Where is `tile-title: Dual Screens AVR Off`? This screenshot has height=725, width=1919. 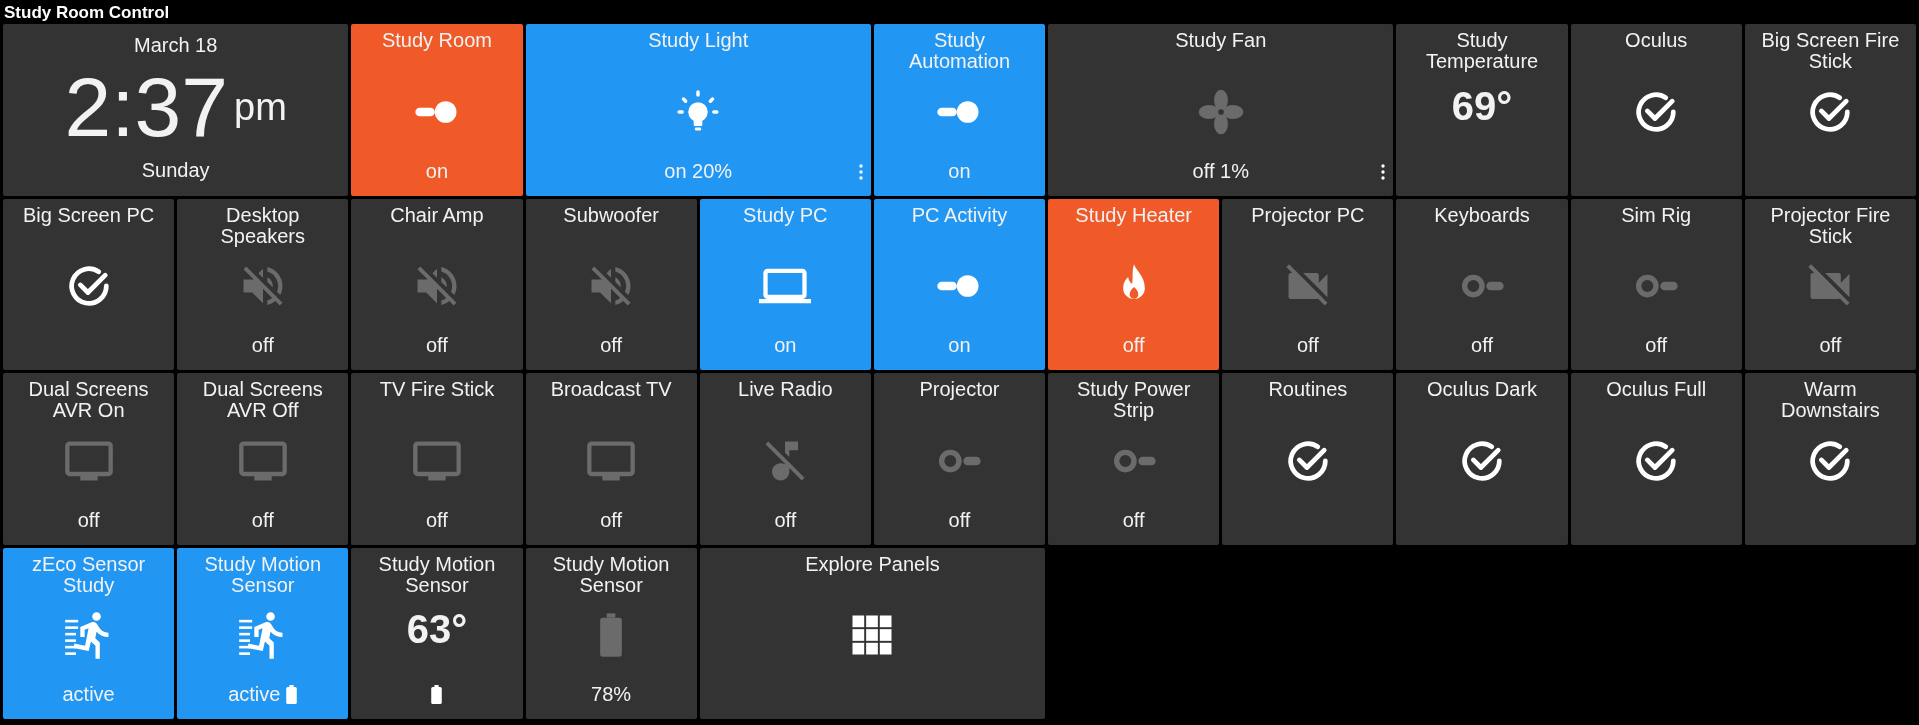
tile-title: Dual Screens AVR Off is located at coordinates (262, 400).